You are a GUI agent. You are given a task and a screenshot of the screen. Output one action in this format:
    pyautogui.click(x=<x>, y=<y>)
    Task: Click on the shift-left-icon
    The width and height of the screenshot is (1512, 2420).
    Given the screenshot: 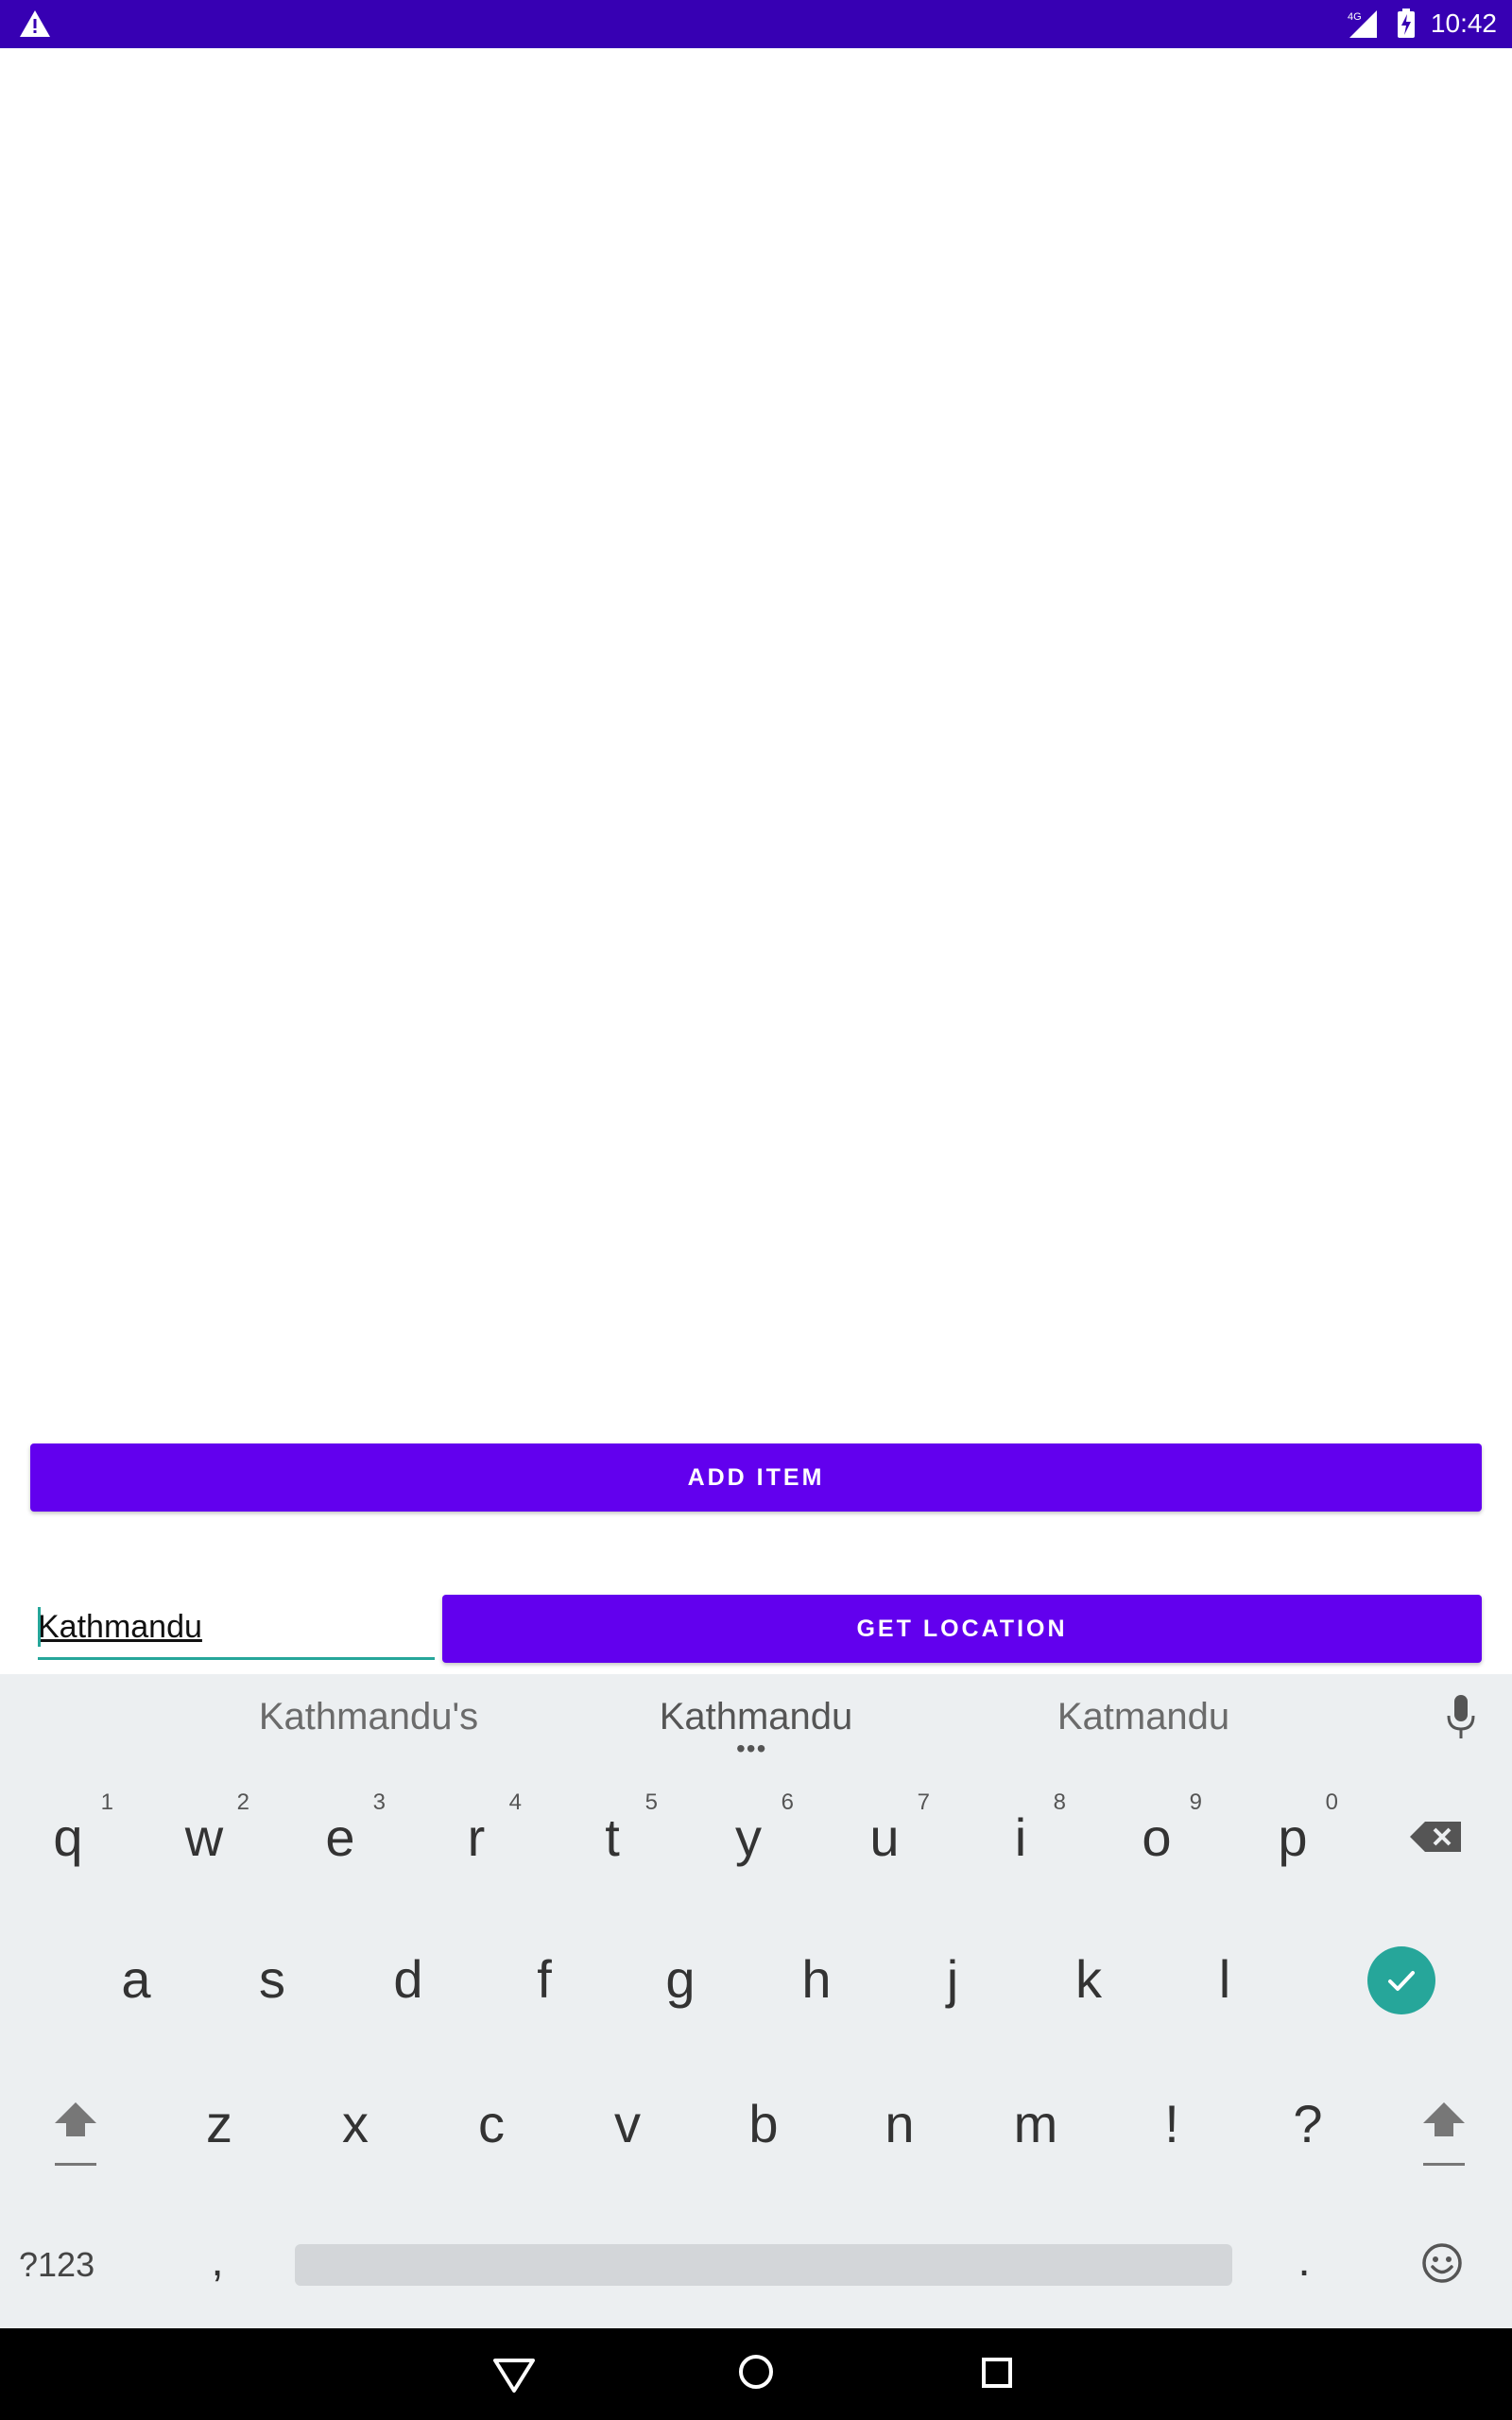 What is the action you would take?
    pyautogui.click(x=75, y=2132)
    